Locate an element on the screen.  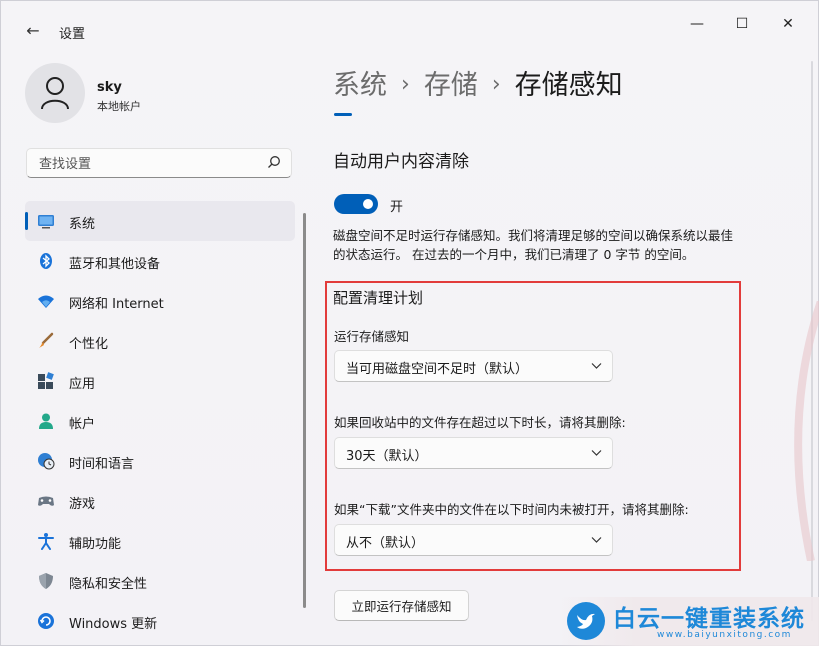
sidebar-item-system: 系统 is located at coordinates (160, 221).